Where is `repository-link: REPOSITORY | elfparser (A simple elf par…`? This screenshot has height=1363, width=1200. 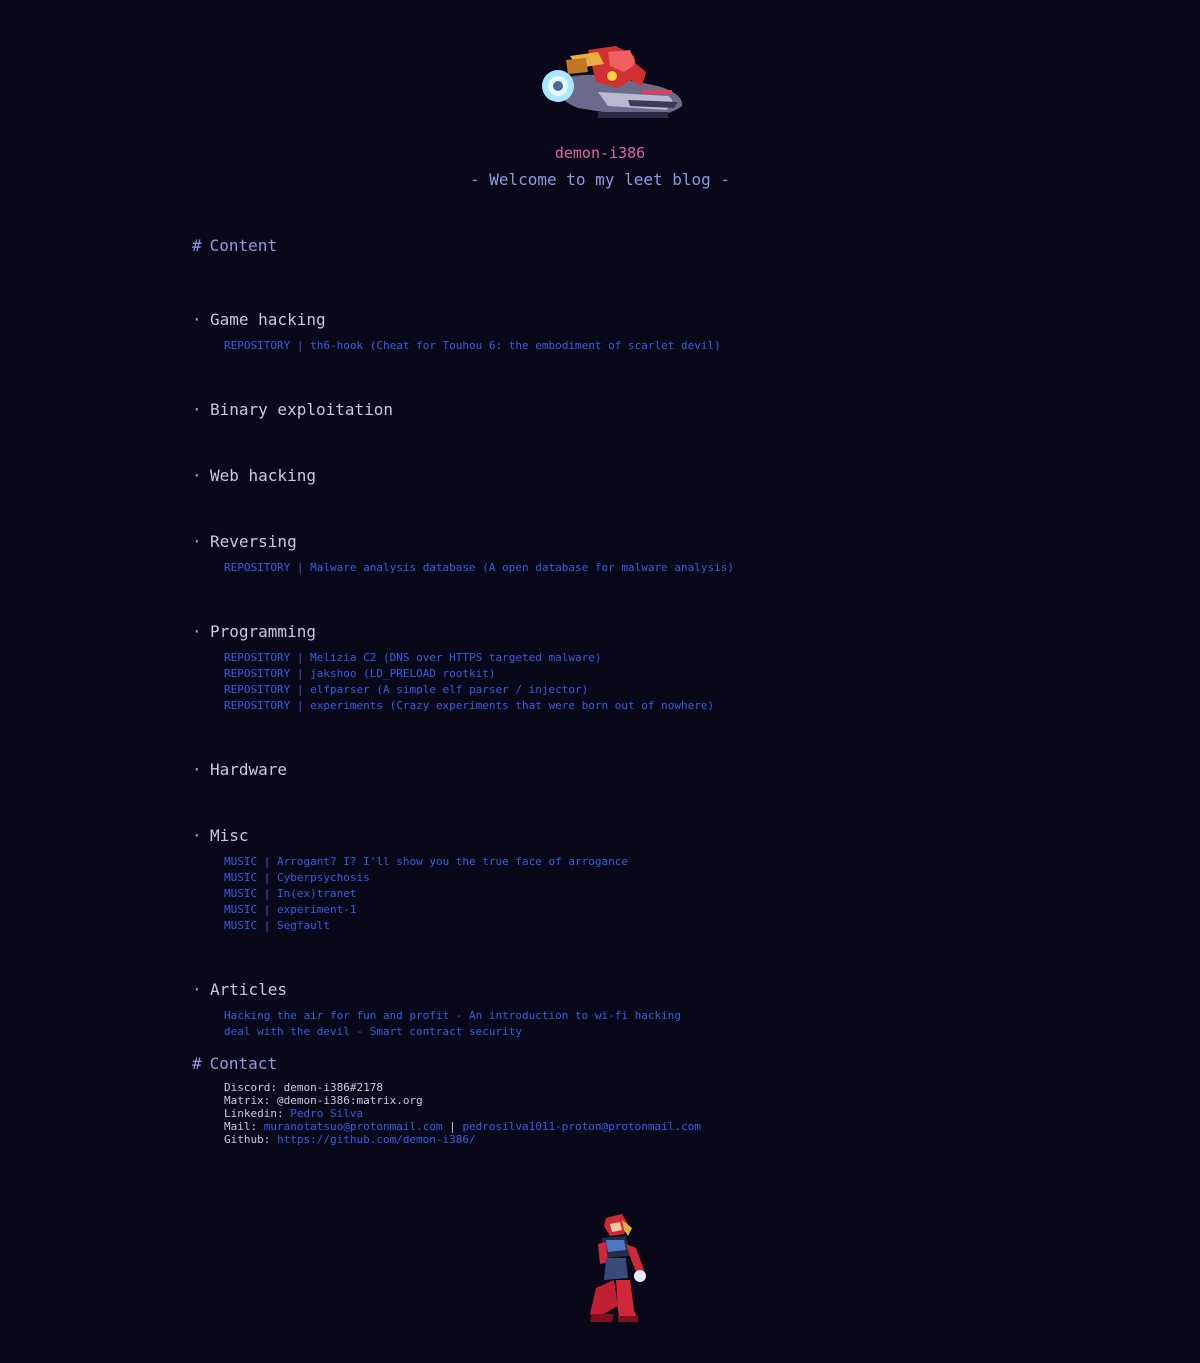 repository-link: REPOSITORY | elfparser (A simple elf par… is located at coordinates (406, 689).